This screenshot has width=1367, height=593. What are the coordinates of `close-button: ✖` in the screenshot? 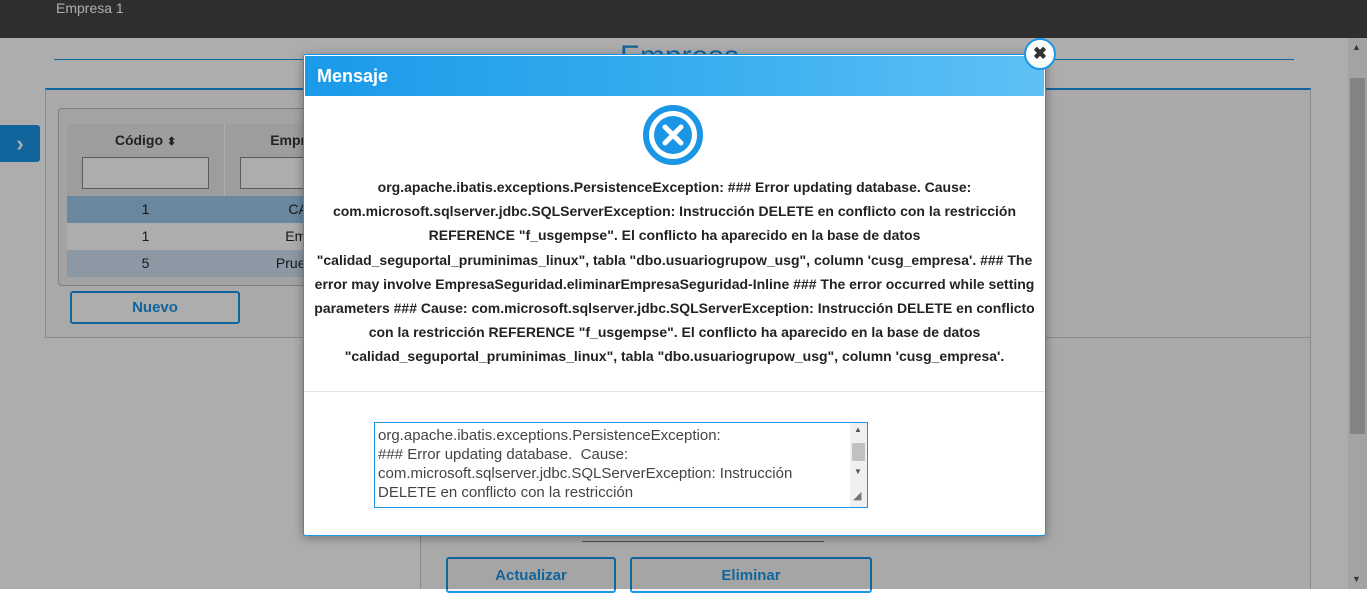 It's located at (1040, 54).